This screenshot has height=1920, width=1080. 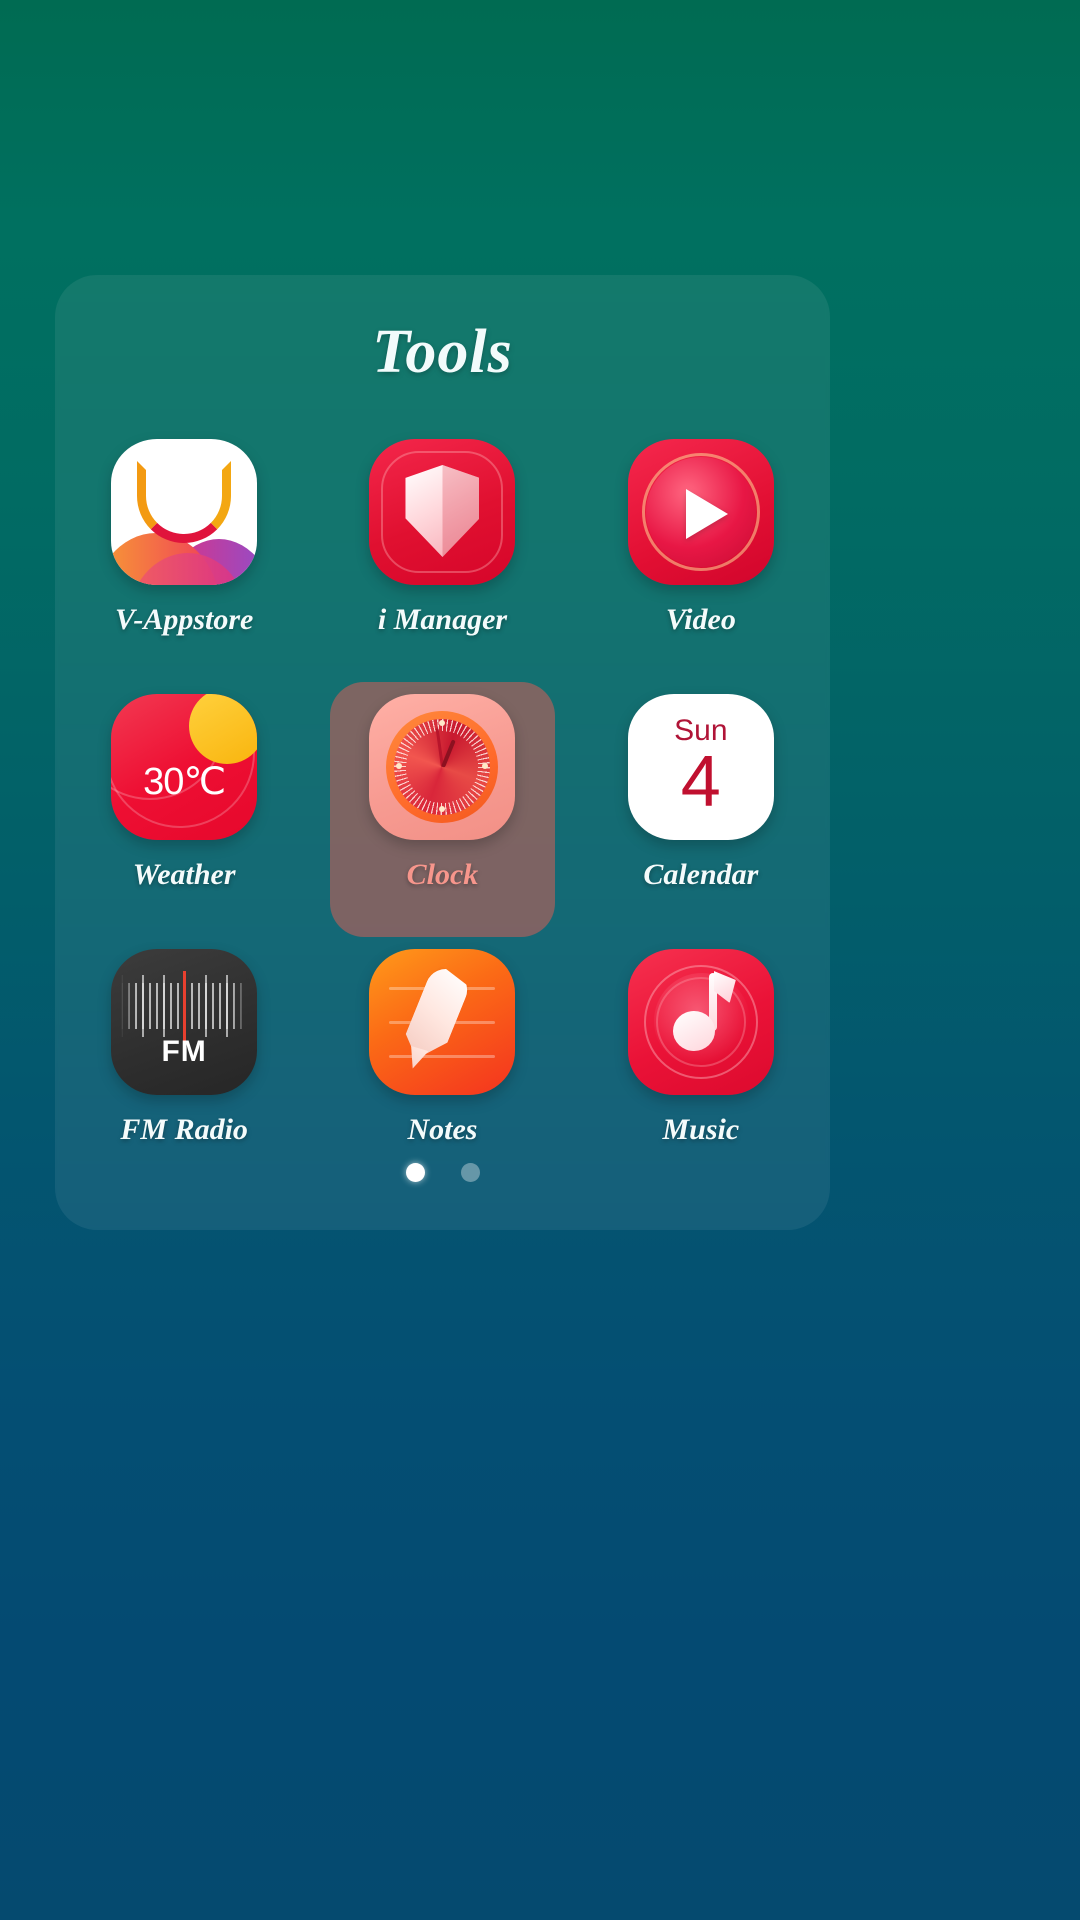 I want to click on app-item-fm-radio: FM FM Radio, so click(x=184, y=1064).